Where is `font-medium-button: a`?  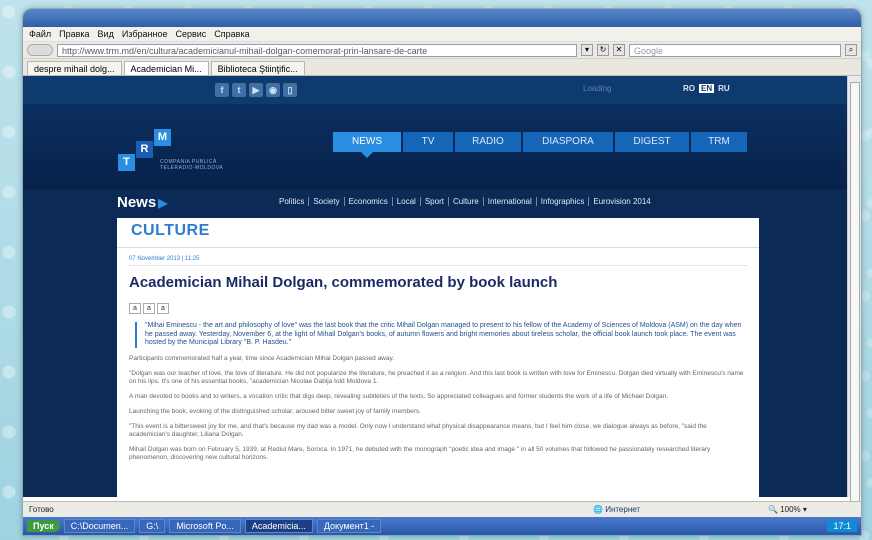
font-medium-button: a is located at coordinates (149, 308).